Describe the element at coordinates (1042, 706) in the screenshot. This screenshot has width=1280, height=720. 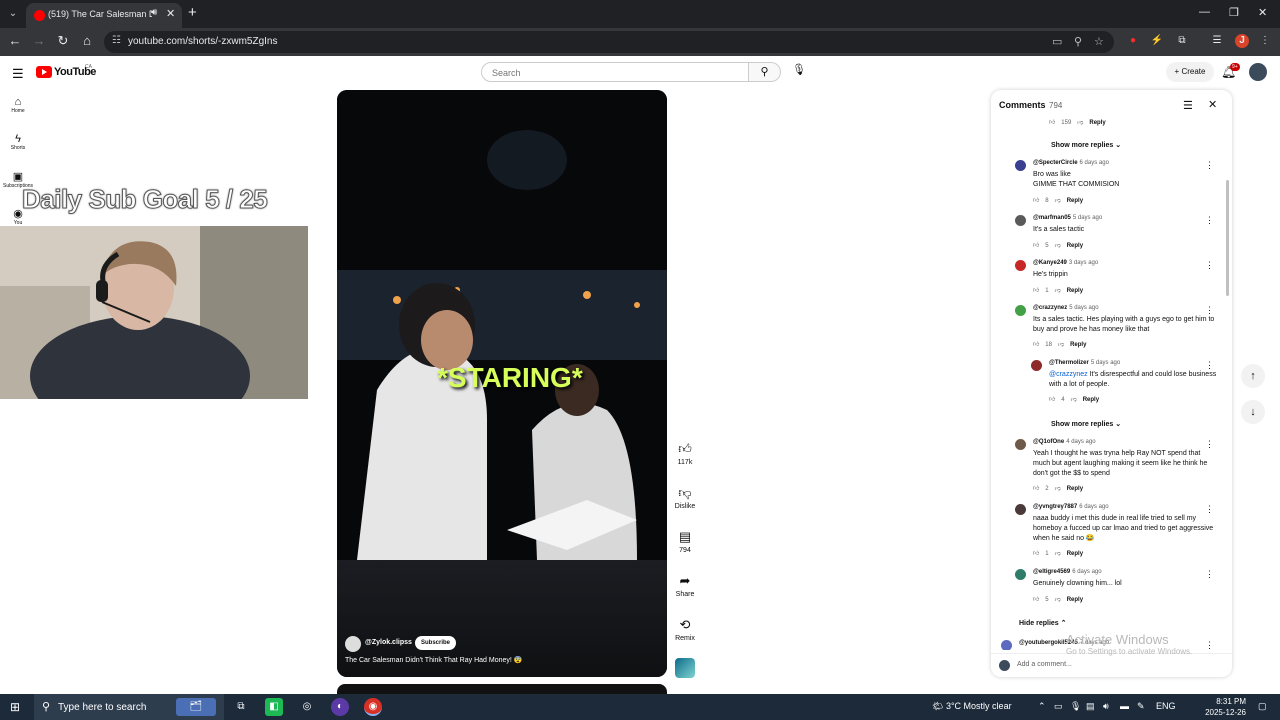
I see `tray-chevron-icon: ⌃` at that location.